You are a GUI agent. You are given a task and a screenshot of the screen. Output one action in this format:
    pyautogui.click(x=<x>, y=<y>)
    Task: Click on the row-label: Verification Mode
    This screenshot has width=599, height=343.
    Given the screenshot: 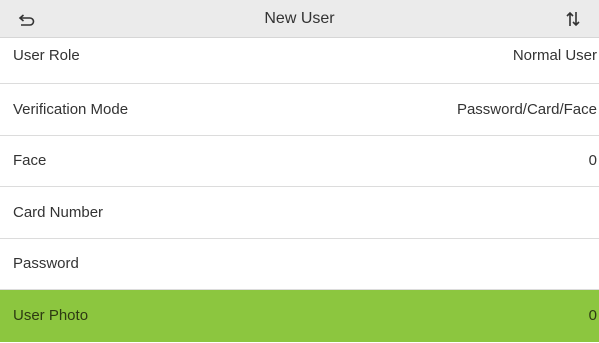 What is the action you would take?
    pyautogui.click(x=71, y=109)
    